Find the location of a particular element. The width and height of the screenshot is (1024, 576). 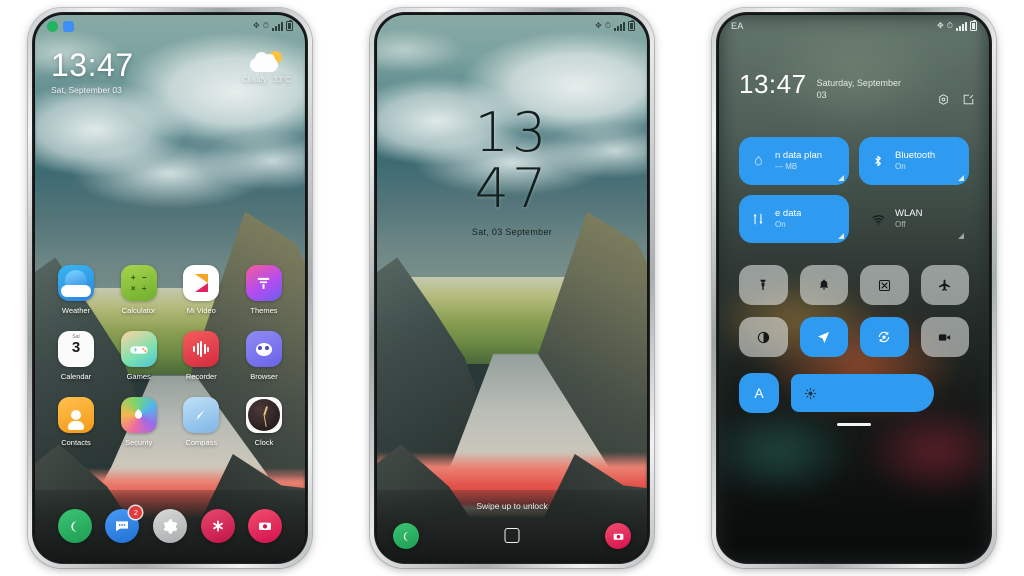

weather-condition: Cloudy is located at coordinates (254, 79).